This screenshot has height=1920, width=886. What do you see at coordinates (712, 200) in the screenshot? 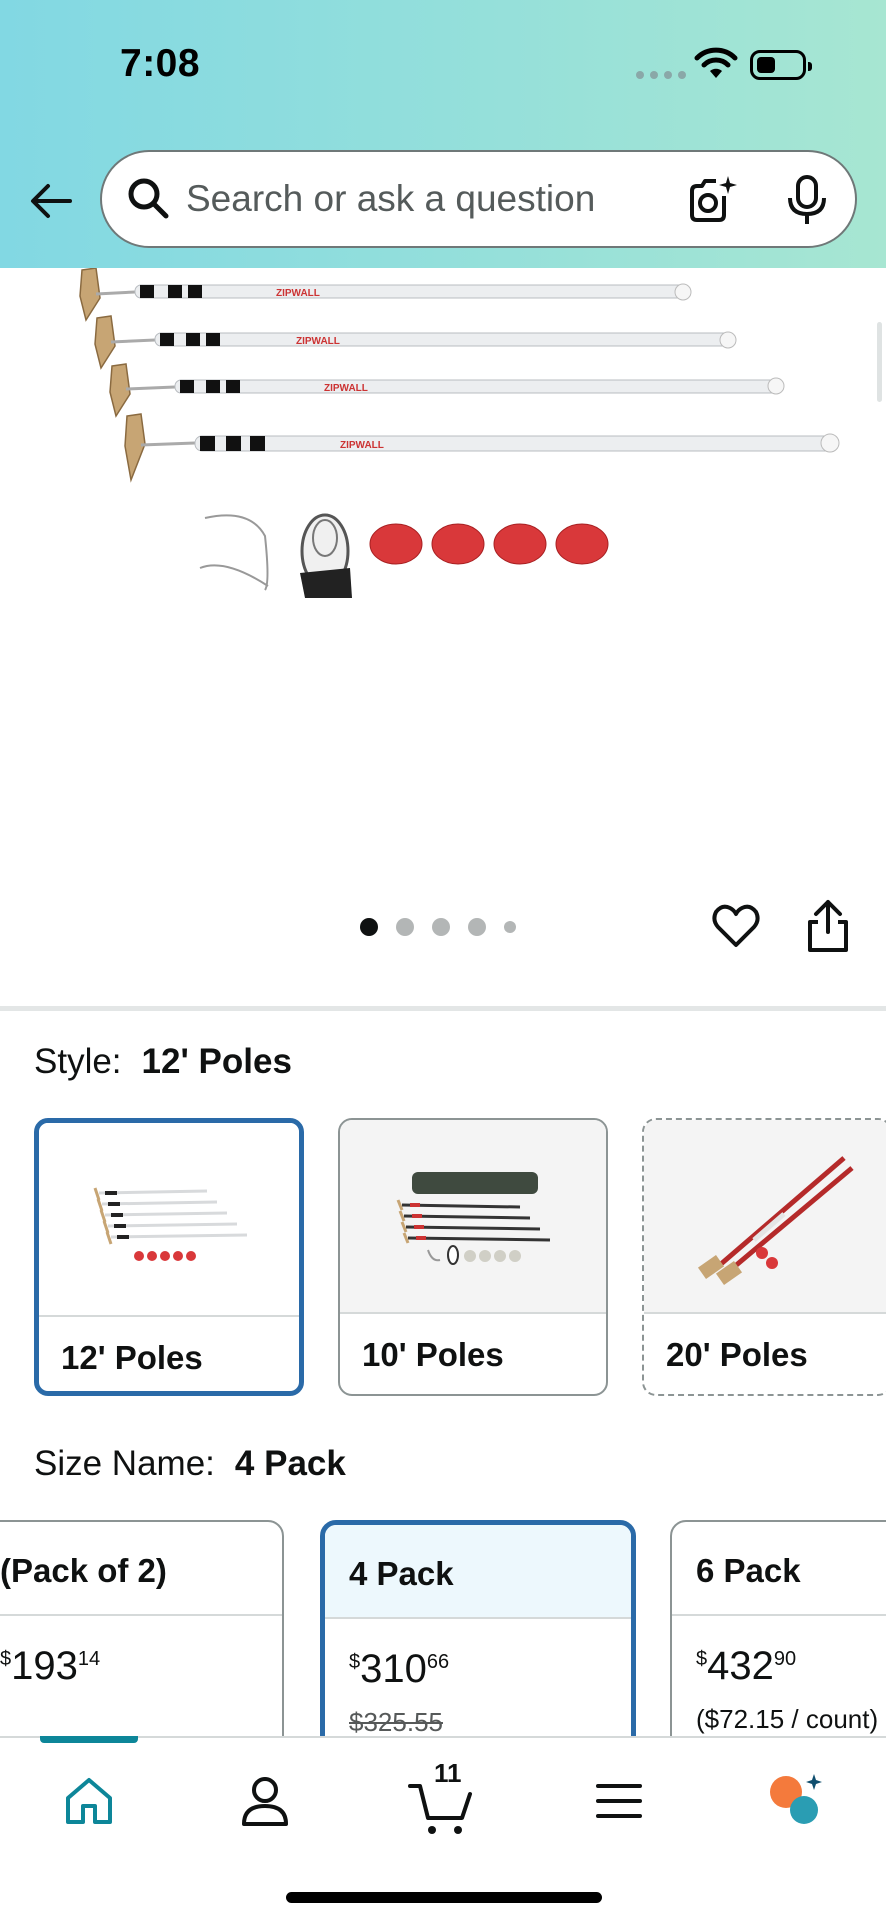
I see `camera-icon` at bounding box center [712, 200].